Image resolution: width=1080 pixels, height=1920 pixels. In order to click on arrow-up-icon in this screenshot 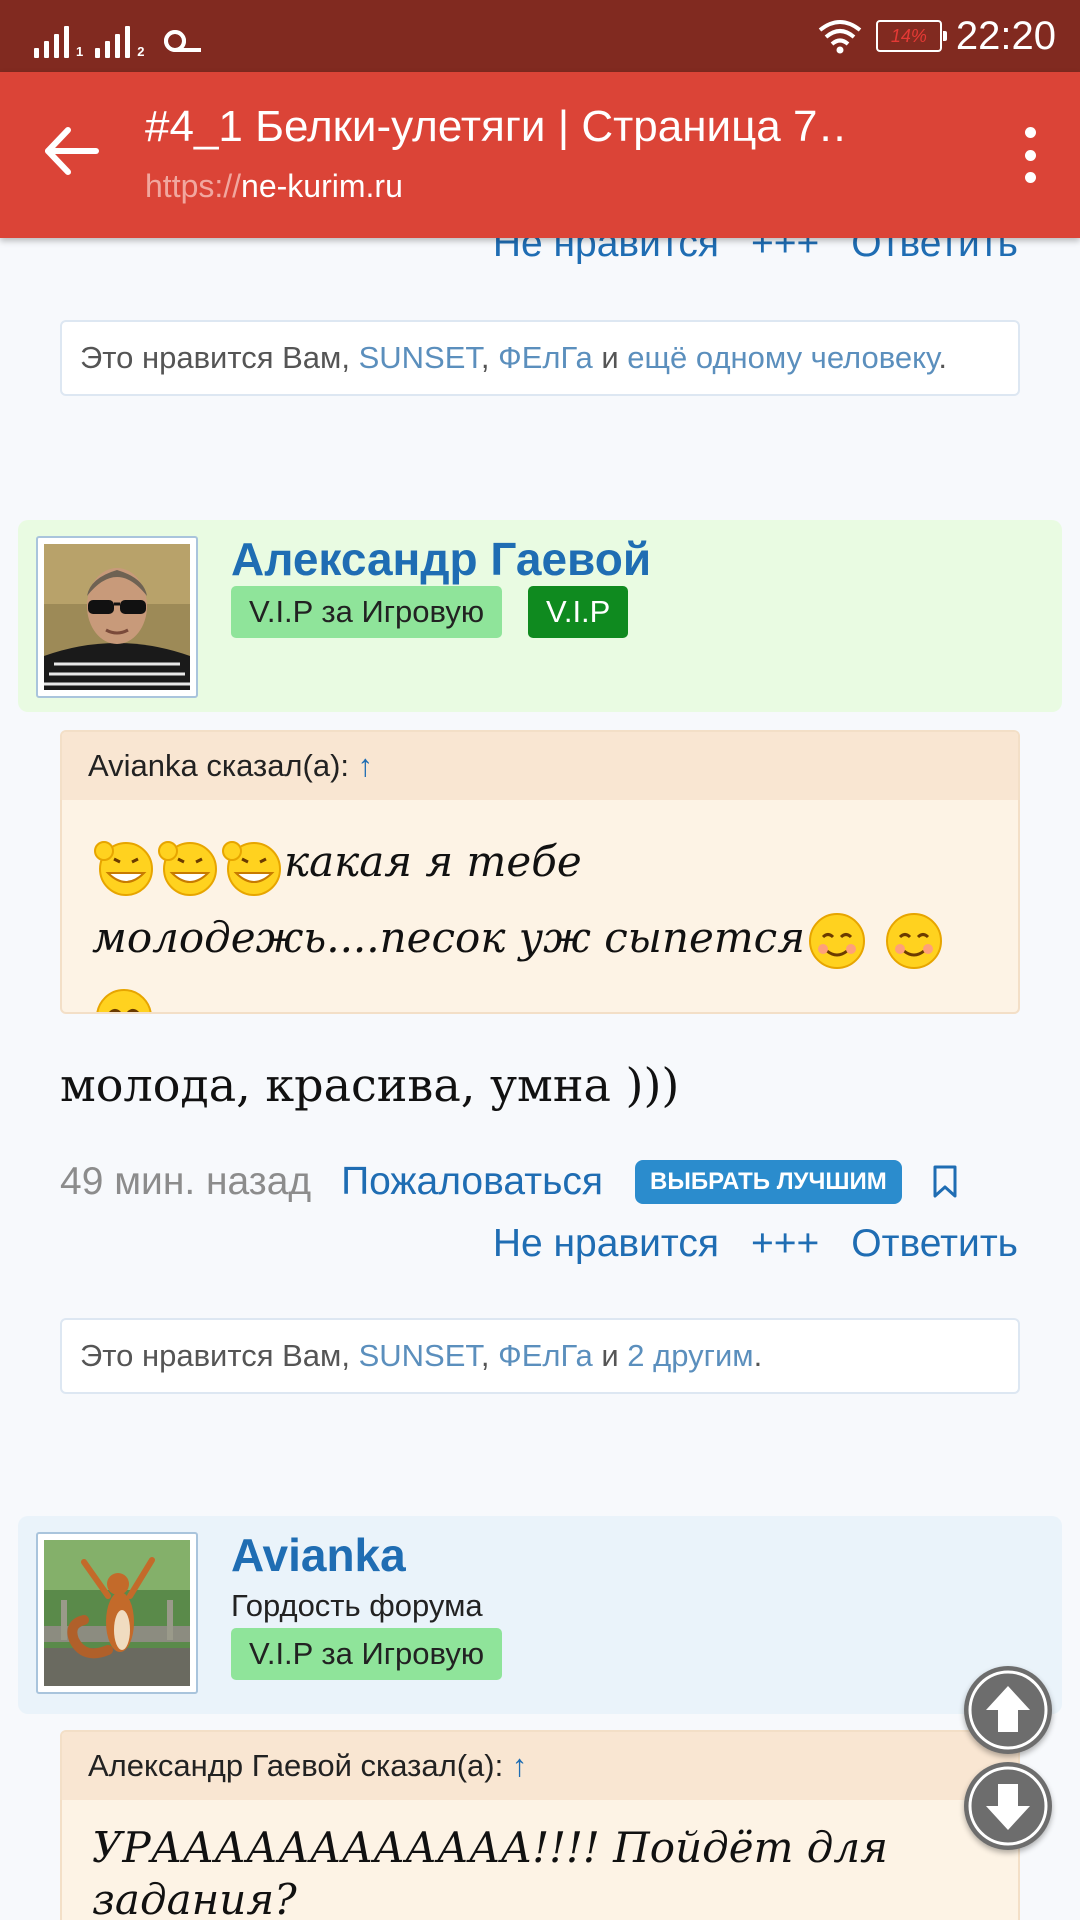, I will do `click(1008, 1710)`.